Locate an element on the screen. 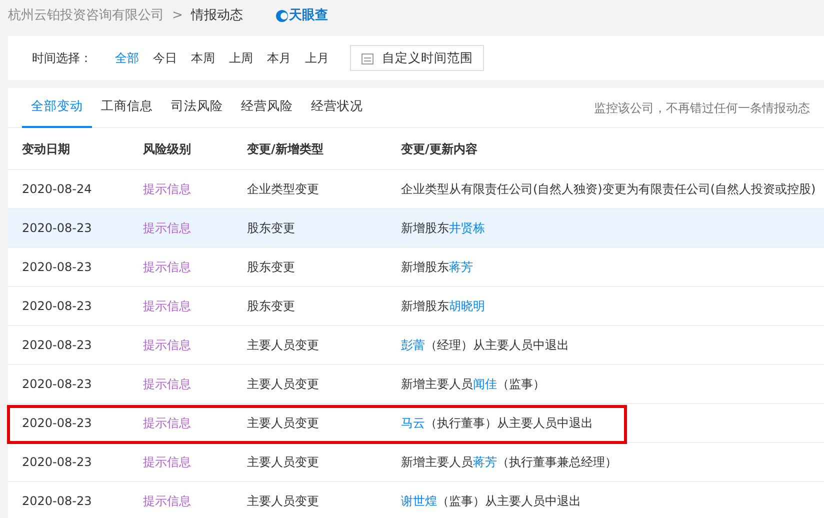 The width and height of the screenshot is (824, 518). category-tab: 经营风险 is located at coordinates (267, 108).